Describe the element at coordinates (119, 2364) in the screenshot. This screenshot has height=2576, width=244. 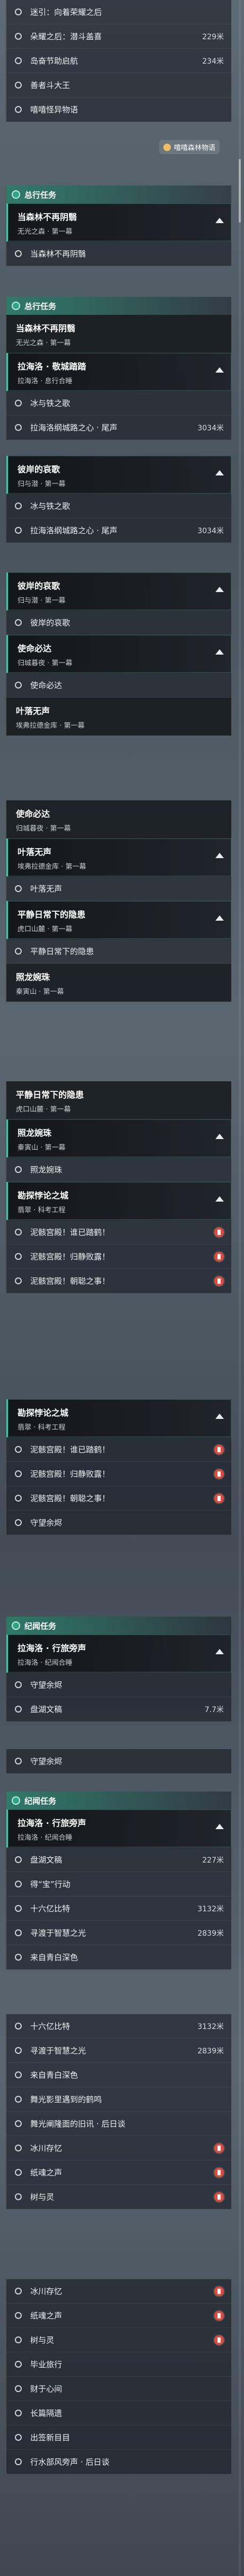
I see `list-item: 毕业旅行` at that location.